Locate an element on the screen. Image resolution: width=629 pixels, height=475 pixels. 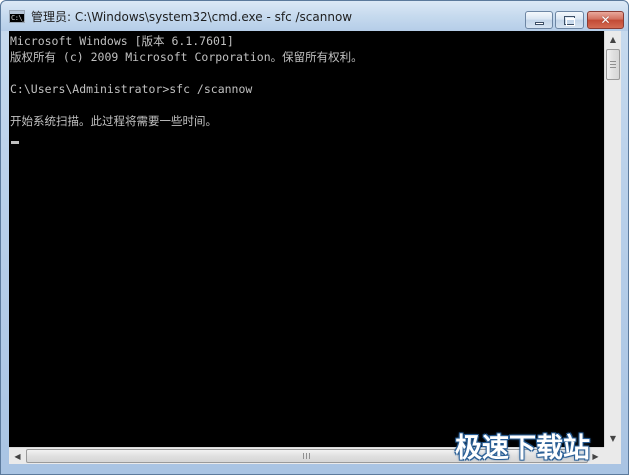
vertical-scrollbar: ▲ ▼ is located at coordinates (612, 239).